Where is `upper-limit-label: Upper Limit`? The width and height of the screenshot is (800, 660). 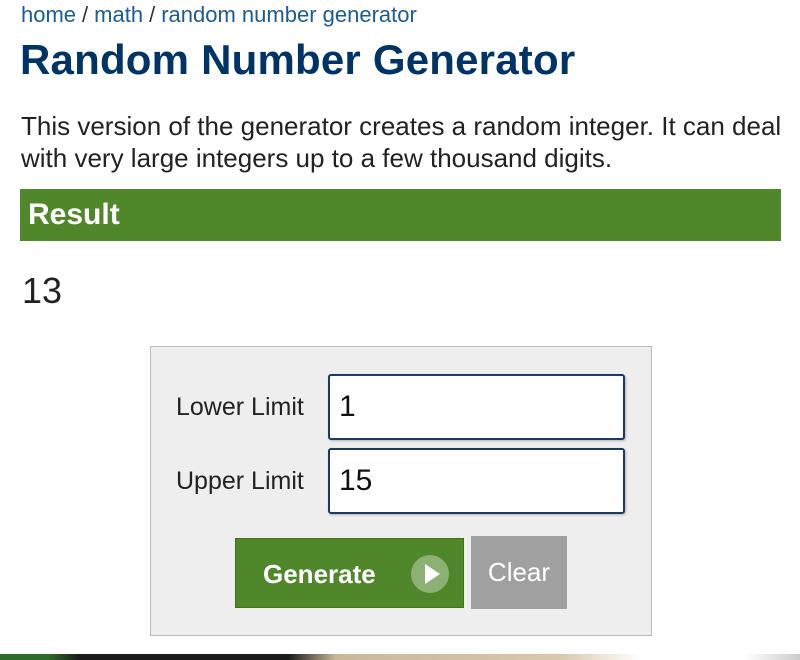 upper-limit-label: Upper Limit is located at coordinates (240, 481).